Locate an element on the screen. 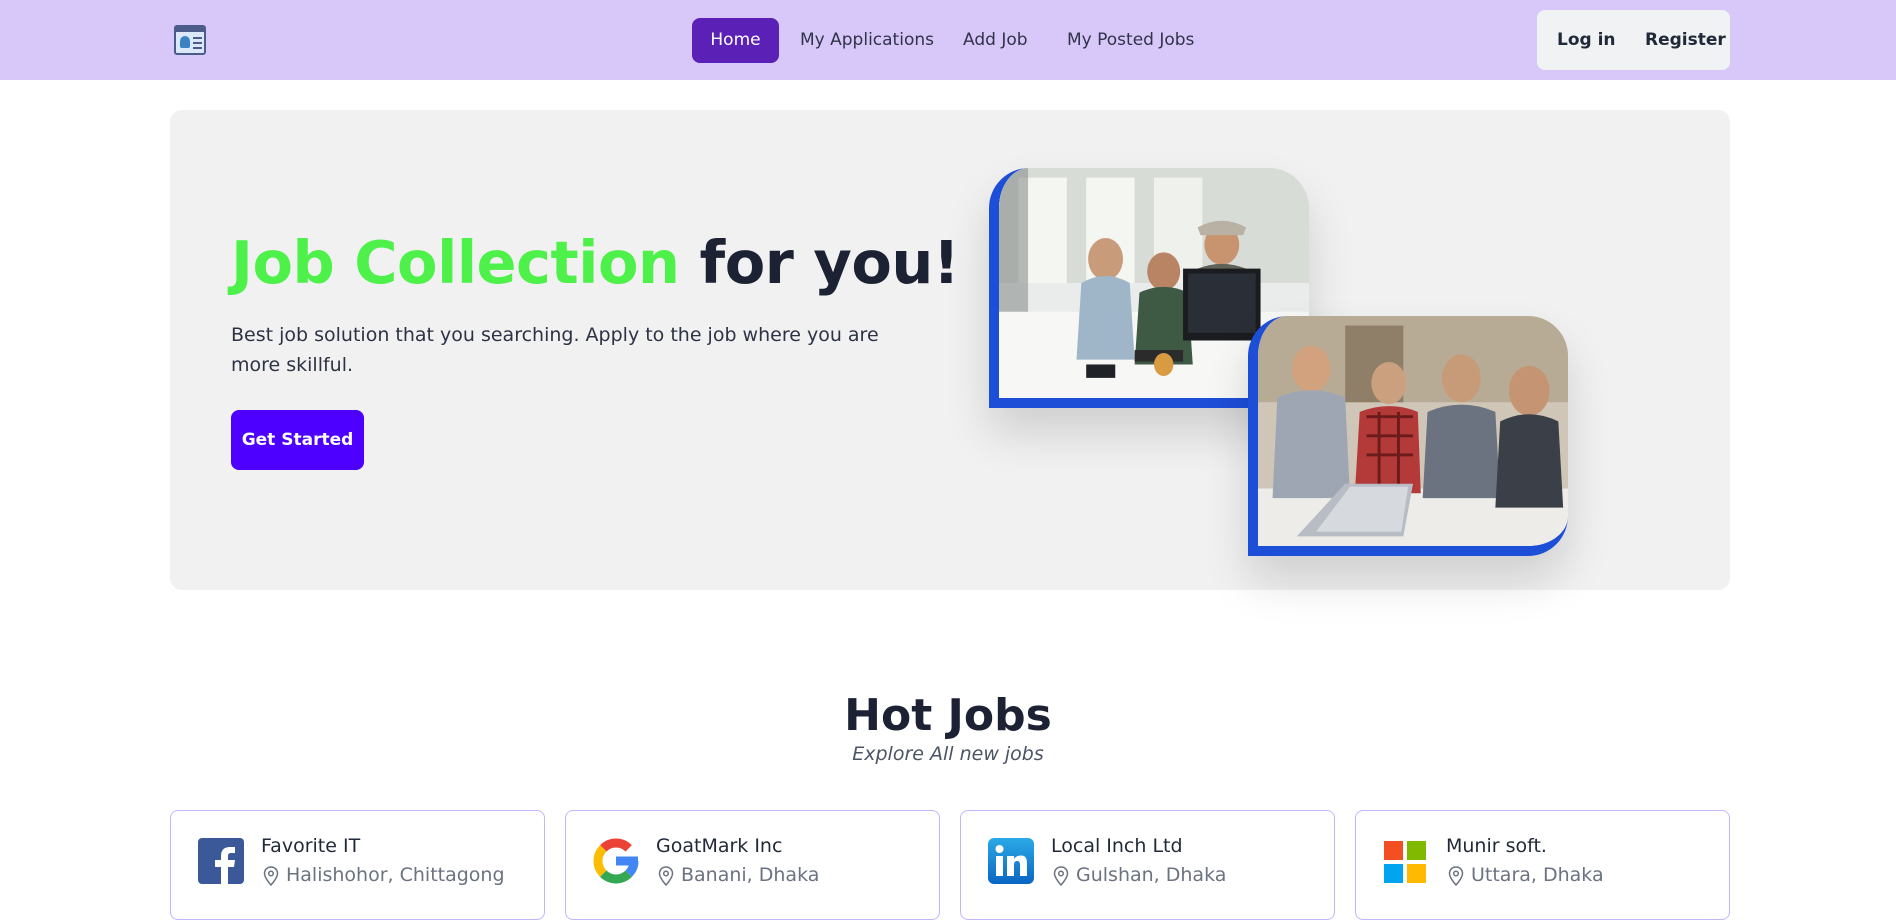  job-card: Munir soft. Uttara, Dhaka is located at coordinates (1542, 865).